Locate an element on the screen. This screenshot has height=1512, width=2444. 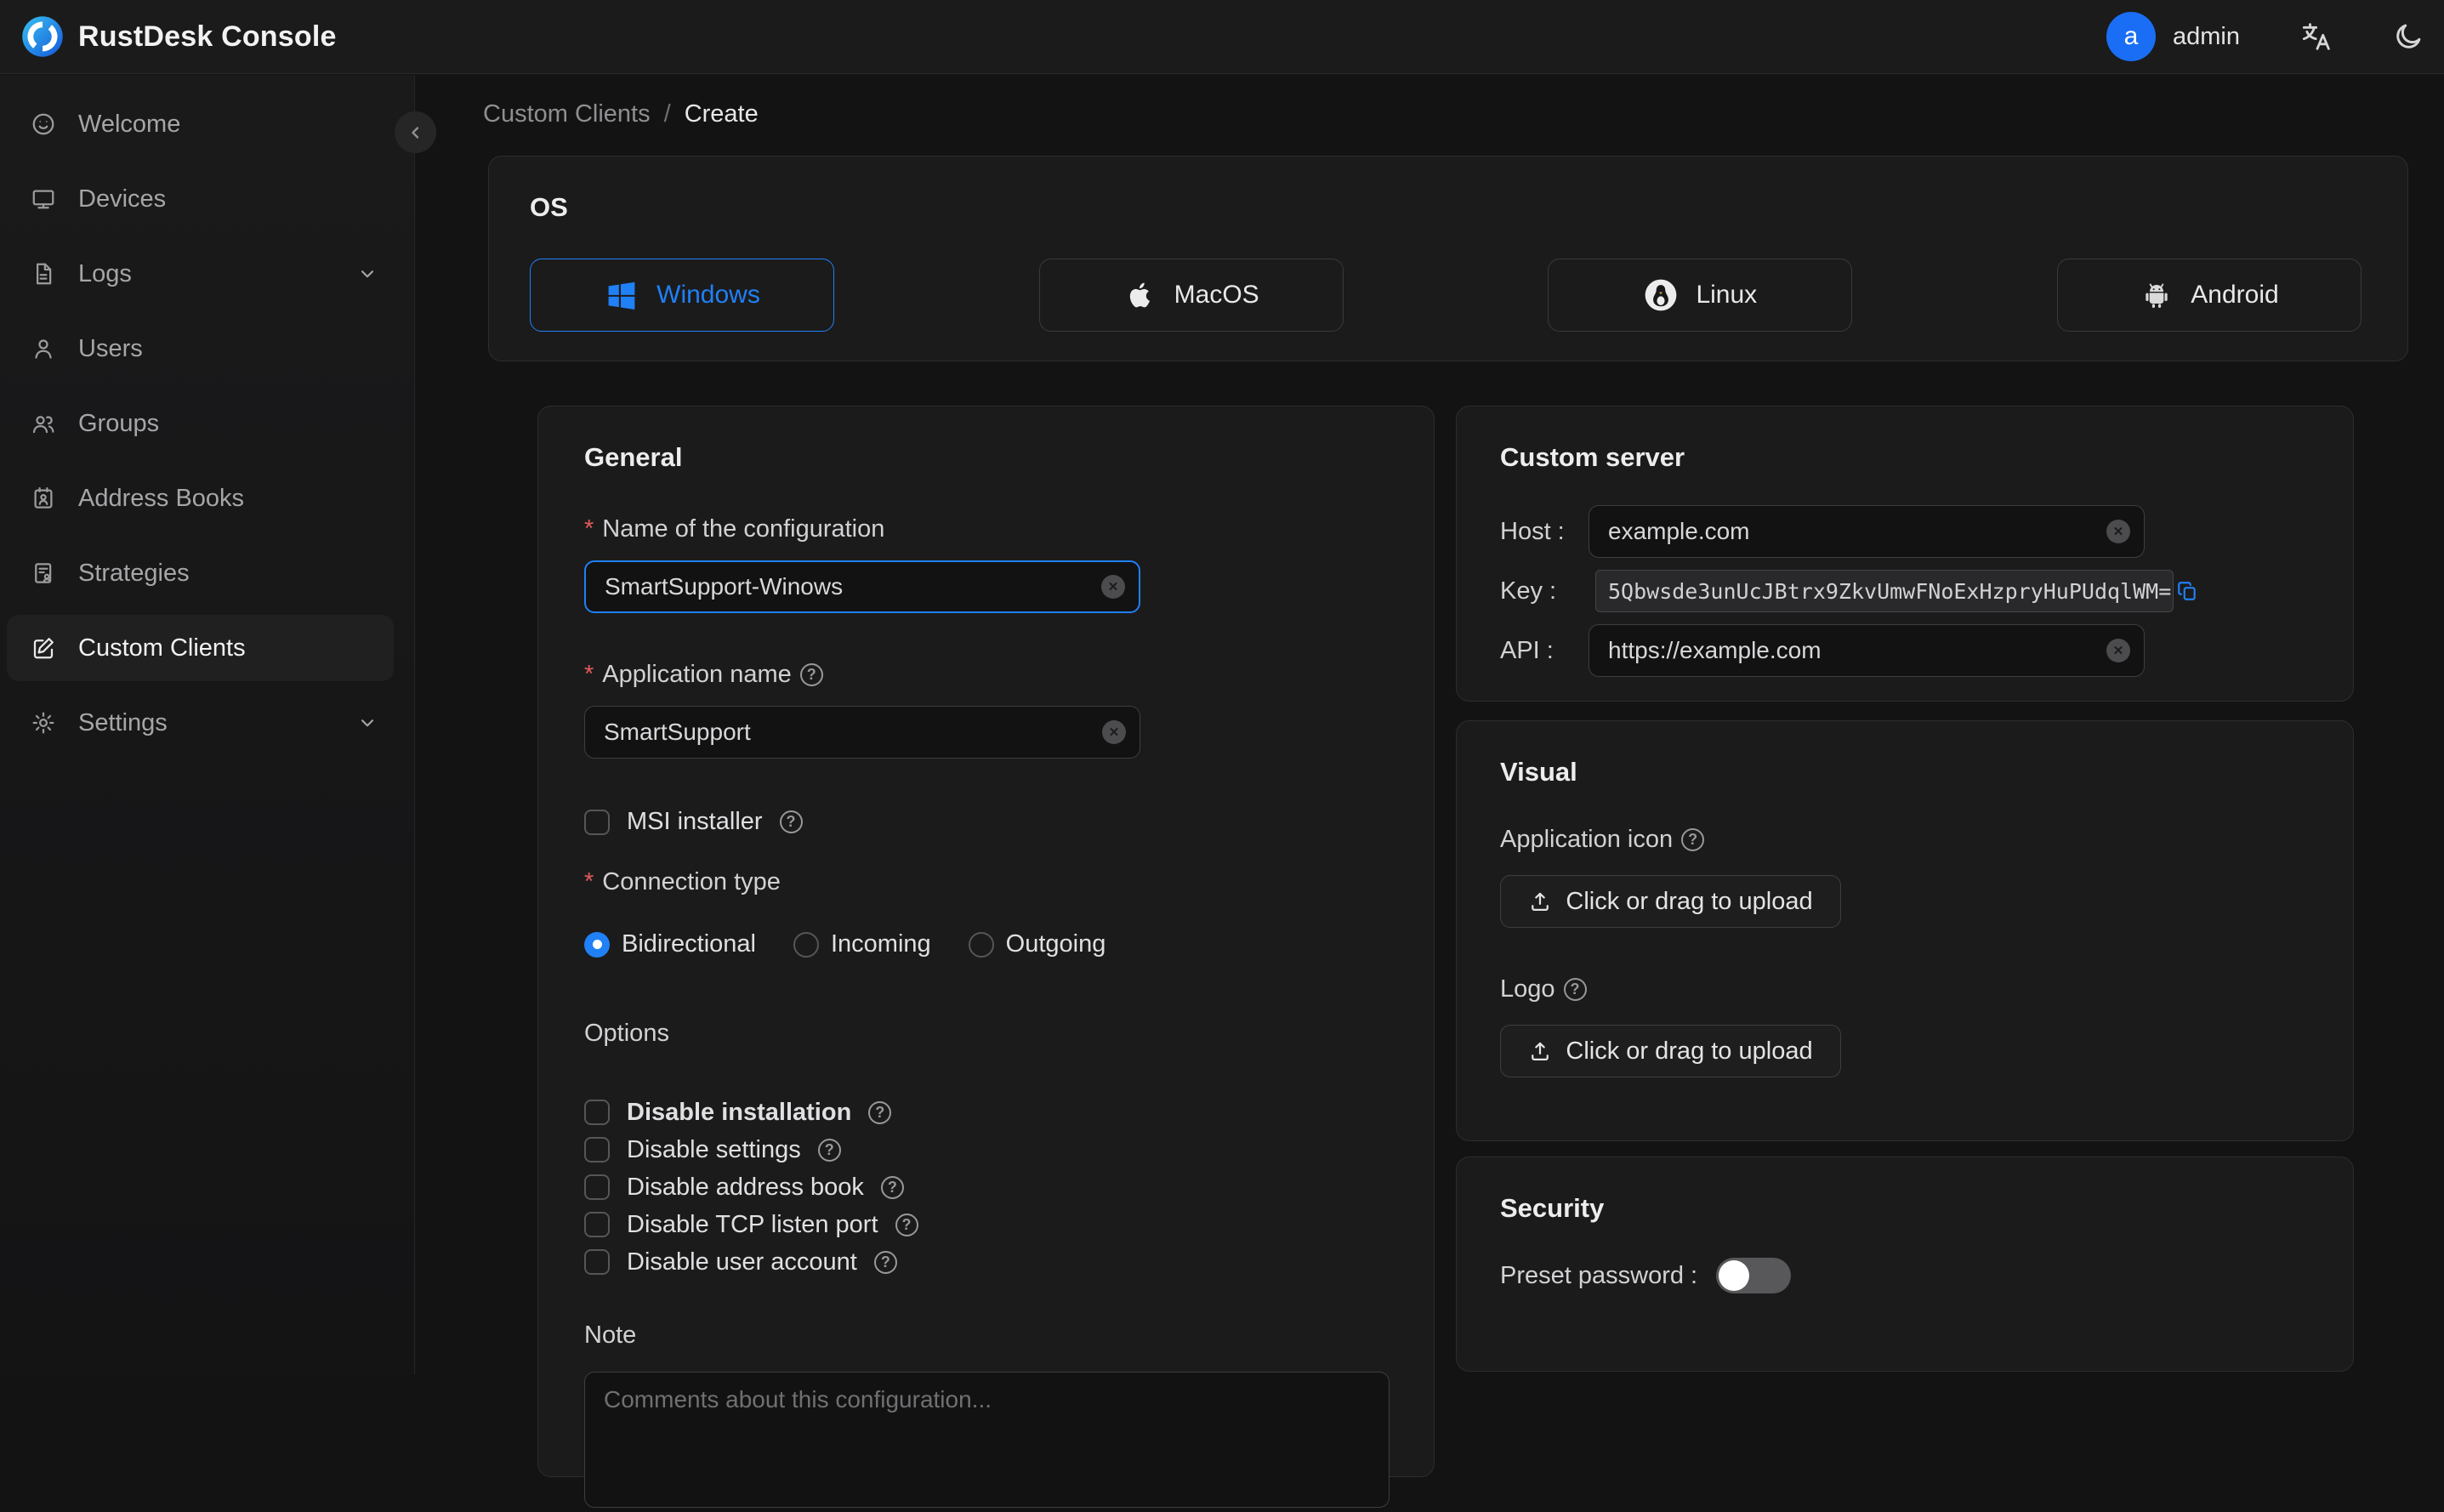
visual-card-title: Visual is located at coordinates (1539, 772).